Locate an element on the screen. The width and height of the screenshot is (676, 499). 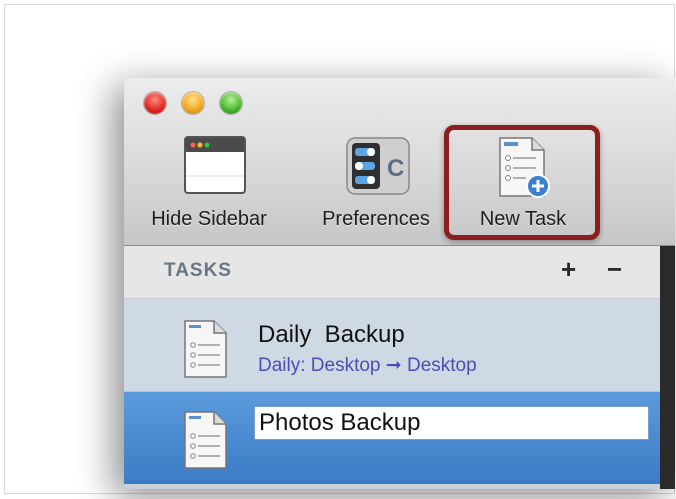
tasks-header-title: TASKS is located at coordinates (198, 270).